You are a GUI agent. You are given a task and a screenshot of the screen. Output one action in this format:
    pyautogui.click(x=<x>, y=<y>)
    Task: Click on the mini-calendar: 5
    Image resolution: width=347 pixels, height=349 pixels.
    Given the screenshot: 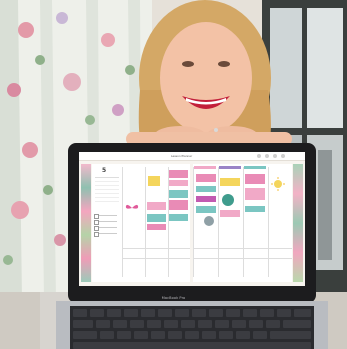 What is the action you would take?
    pyautogui.click(x=107, y=189)
    